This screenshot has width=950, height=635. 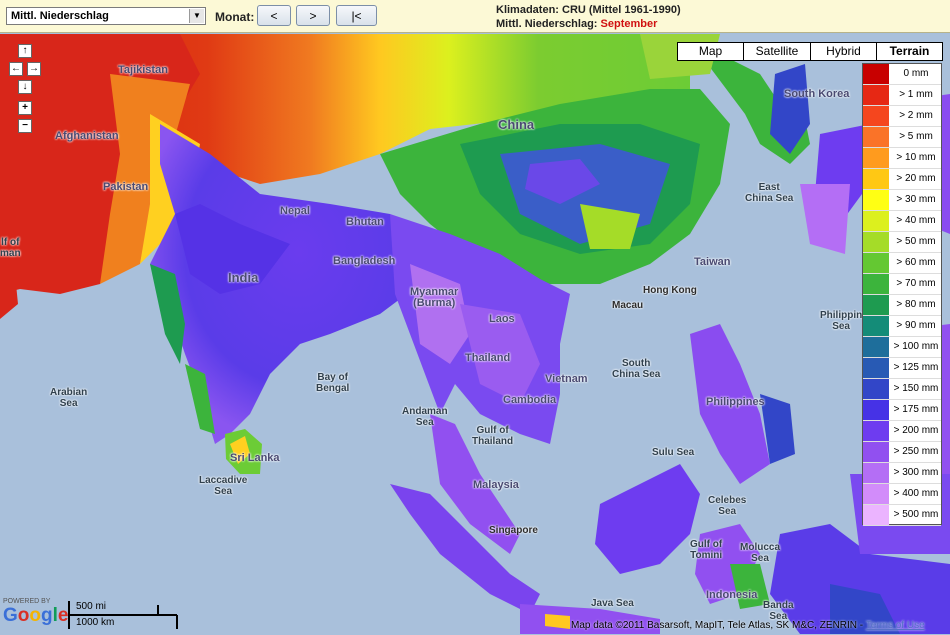 What do you see at coordinates (902, 326) in the screenshot?
I see `legend-row: > 90 mm` at bounding box center [902, 326].